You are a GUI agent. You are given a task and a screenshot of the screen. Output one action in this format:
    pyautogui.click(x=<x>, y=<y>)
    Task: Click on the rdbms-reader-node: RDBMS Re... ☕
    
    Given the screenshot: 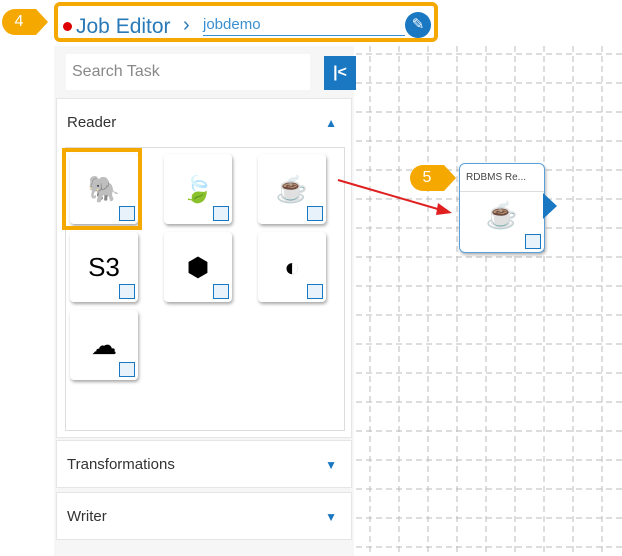 What is the action you would take?
    pyautogui.click(x=502, y=208)
    